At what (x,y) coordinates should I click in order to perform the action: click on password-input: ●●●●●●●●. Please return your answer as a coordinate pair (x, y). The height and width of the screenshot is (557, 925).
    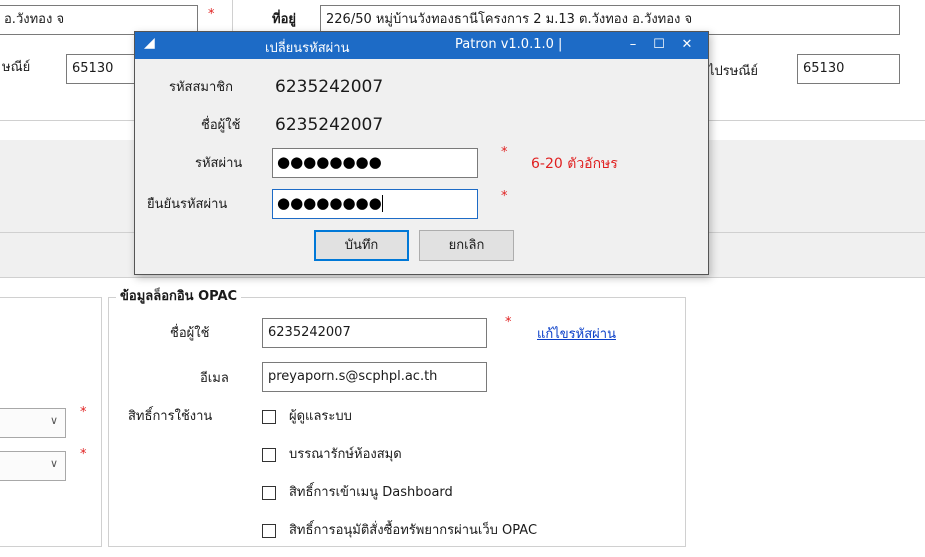
    Looking at the image, I should click on (375, 163).